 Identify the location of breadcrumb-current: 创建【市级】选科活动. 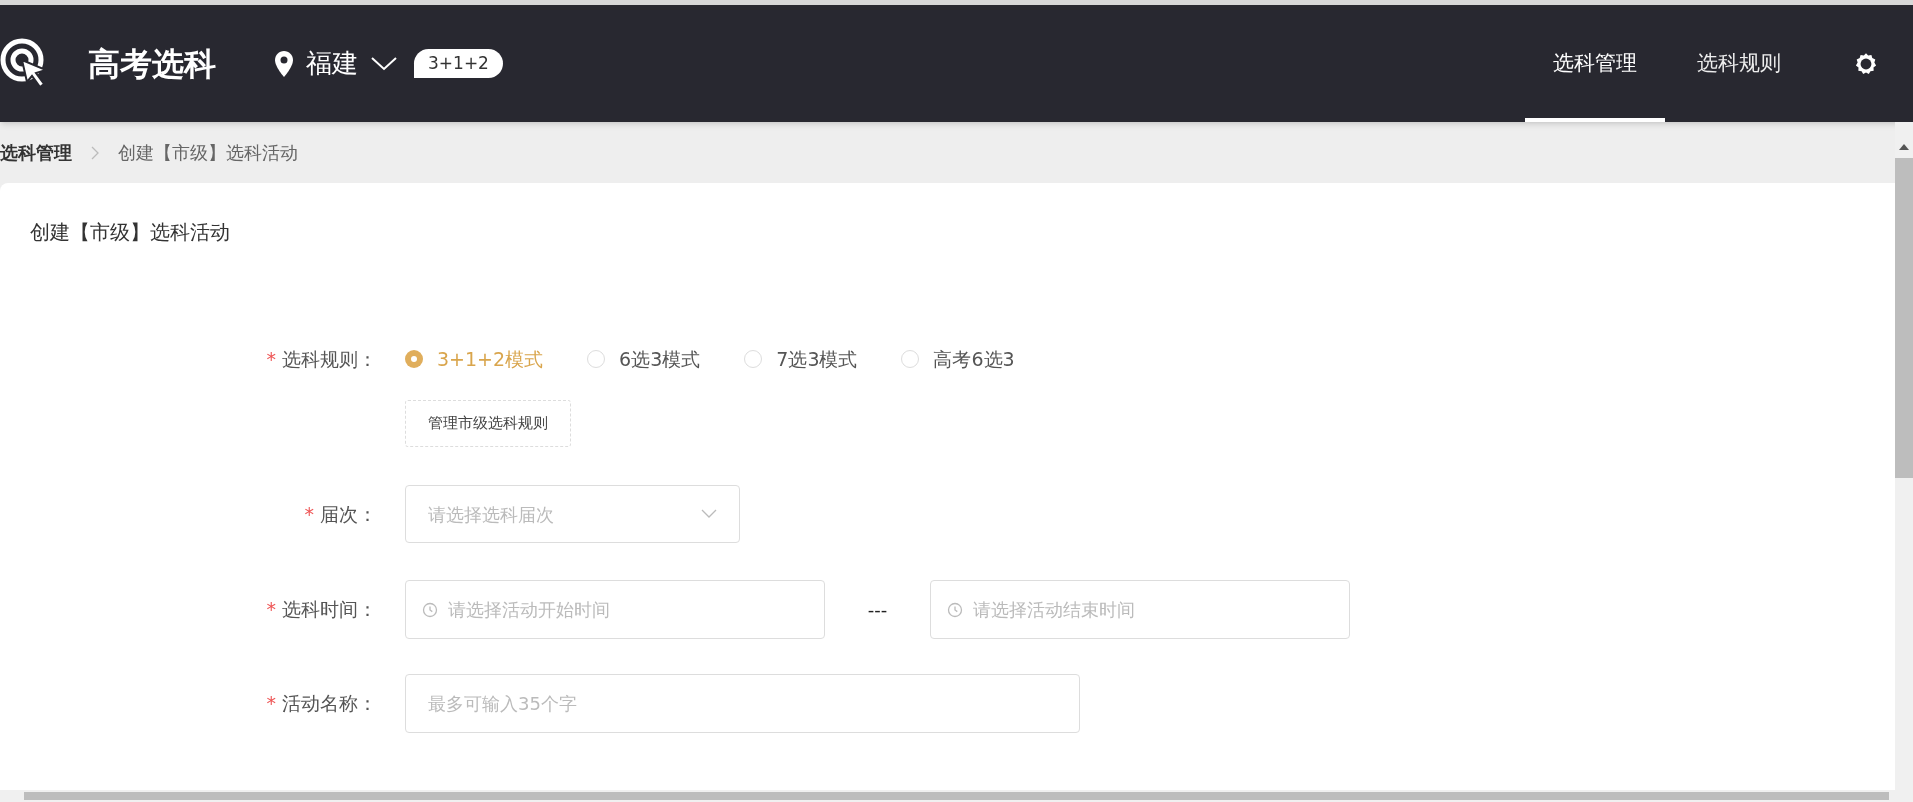
(208, 153).